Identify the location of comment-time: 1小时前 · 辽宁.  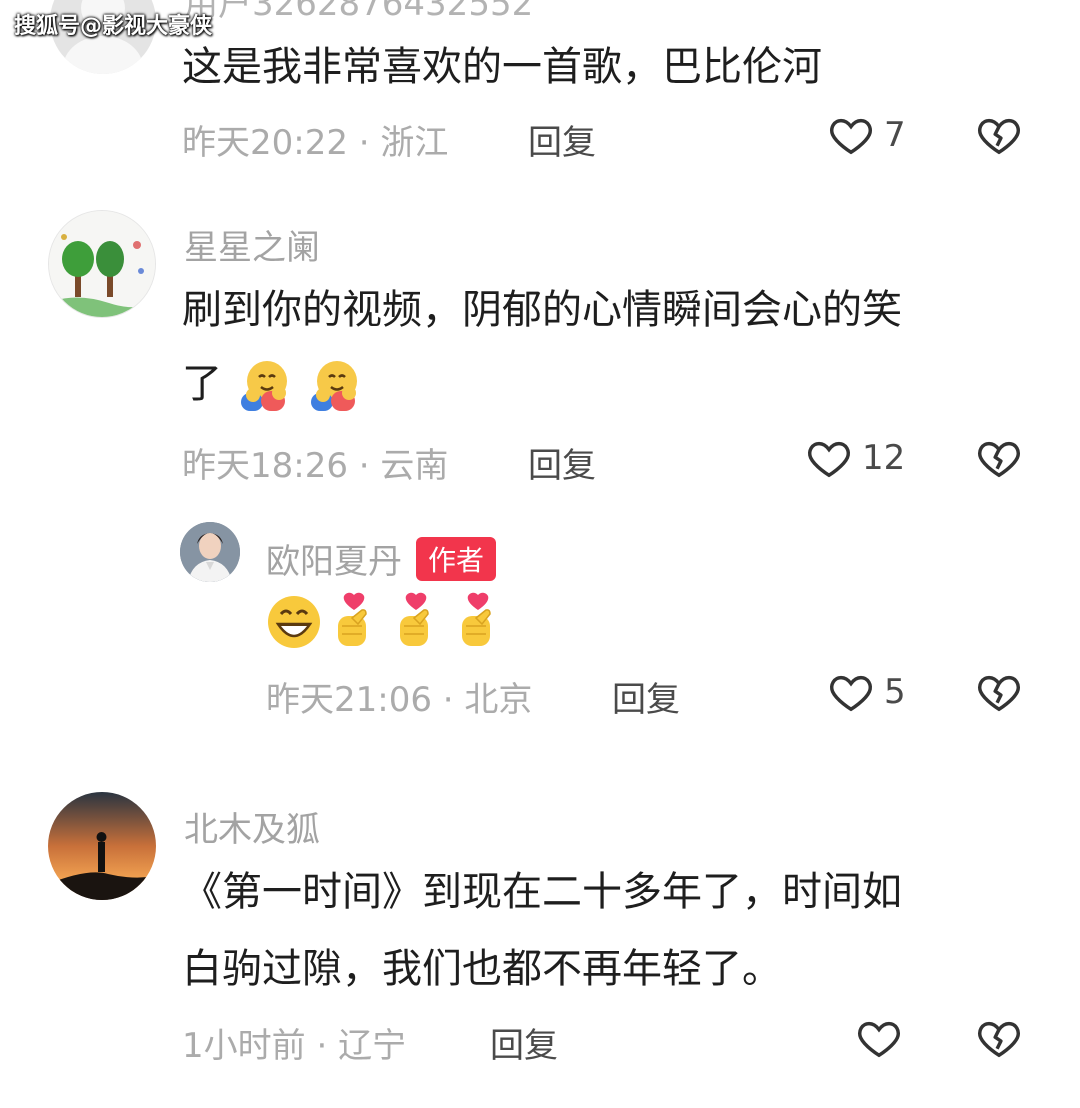
(294, 1042).